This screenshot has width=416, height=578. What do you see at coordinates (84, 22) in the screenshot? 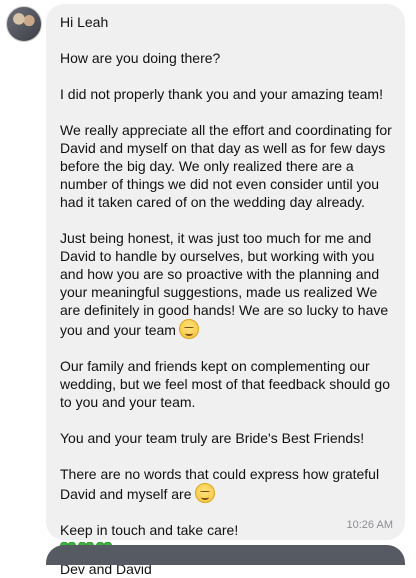
I see `message-greeting: Hi Leah` at bounding box center [84, 22].